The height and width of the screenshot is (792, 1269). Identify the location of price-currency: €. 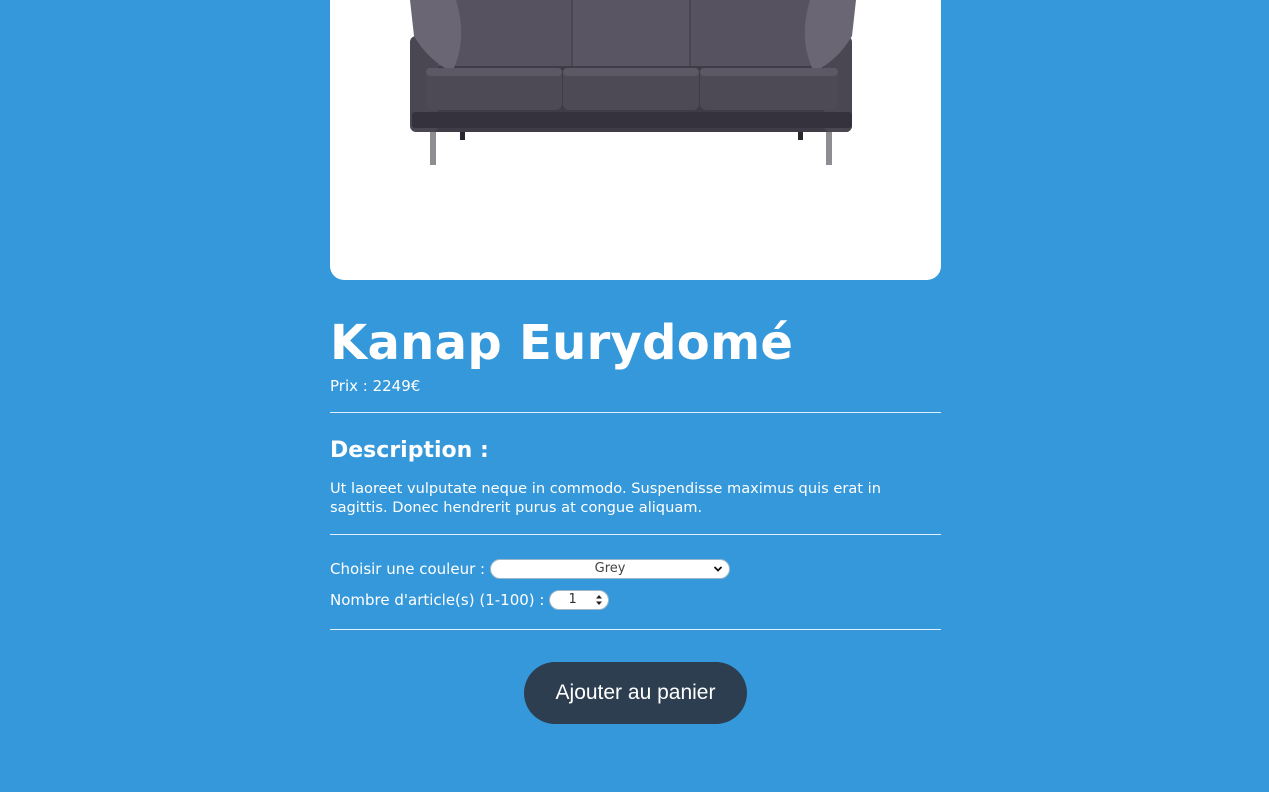
(415, 386).